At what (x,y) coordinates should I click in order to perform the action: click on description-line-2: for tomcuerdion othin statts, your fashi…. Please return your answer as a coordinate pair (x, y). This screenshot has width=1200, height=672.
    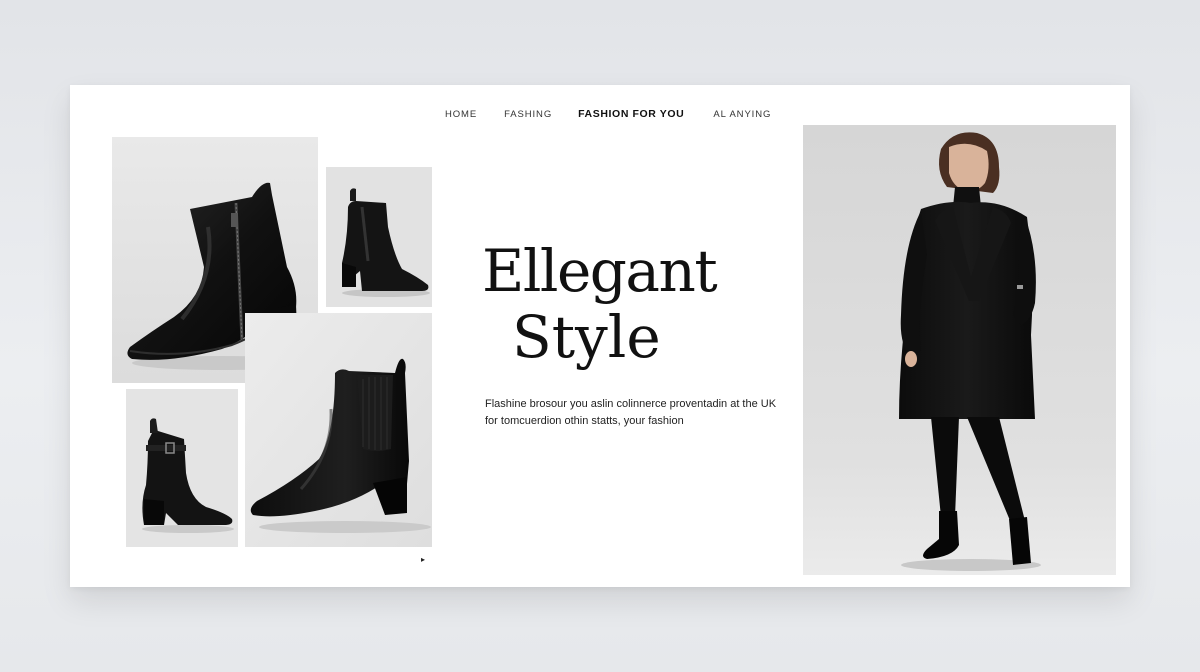
    Looking at the image, I should click on (584, 421).